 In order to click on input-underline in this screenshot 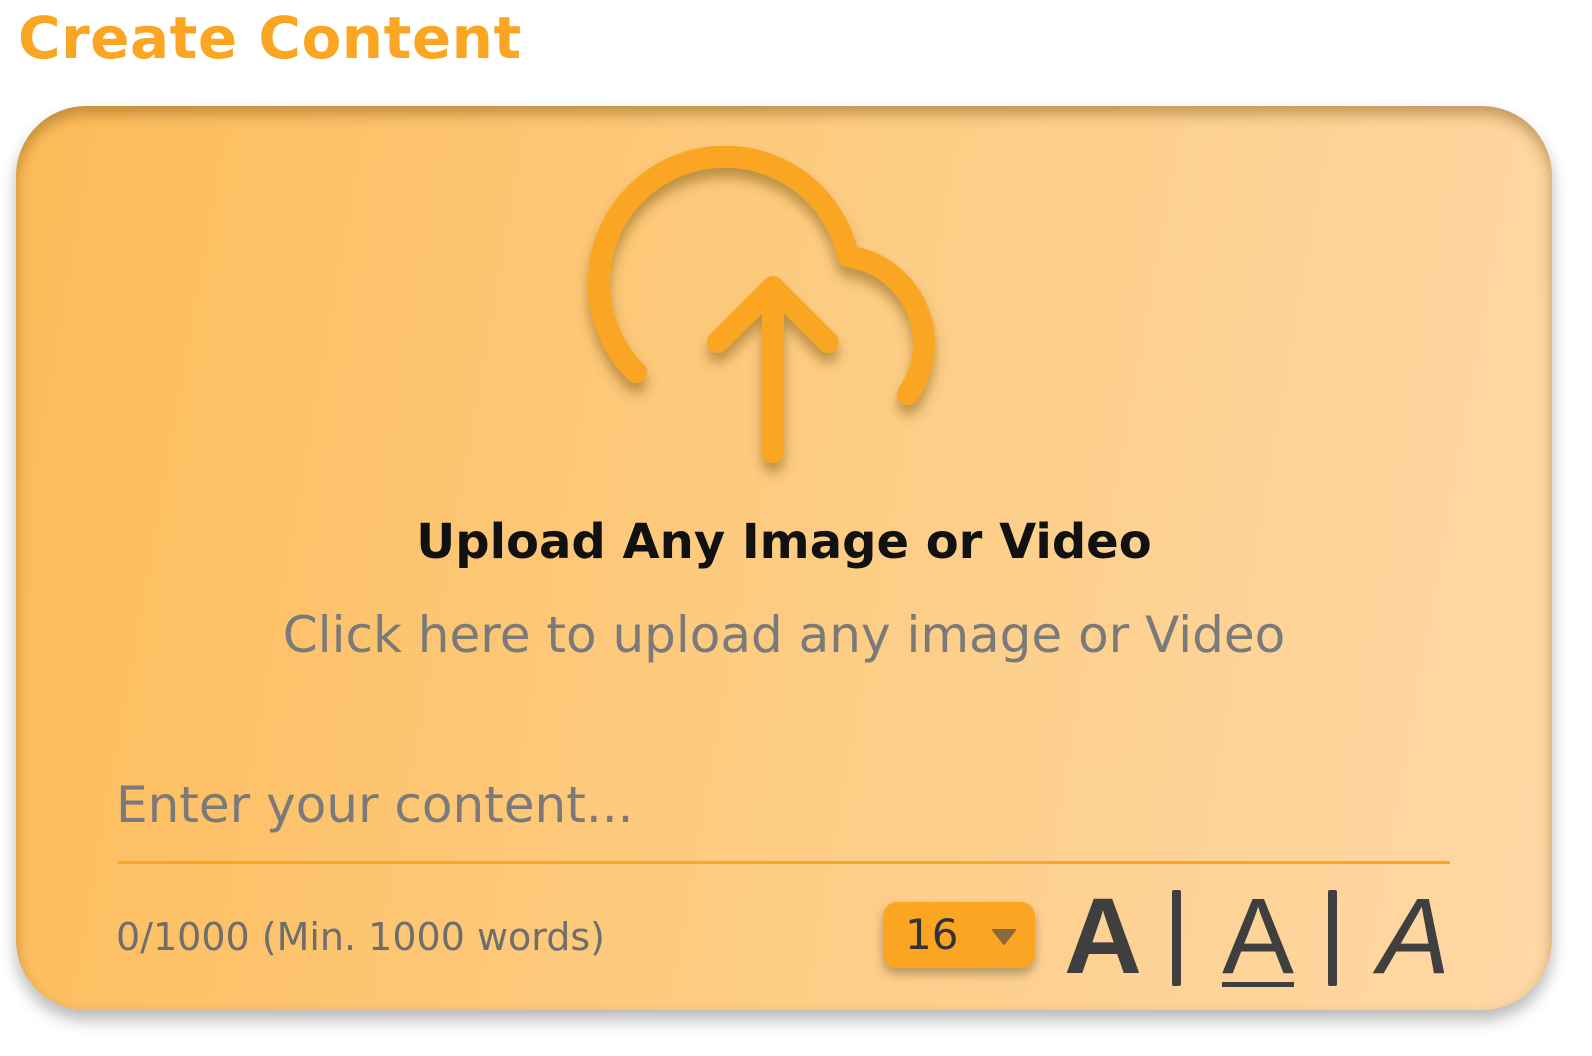, I will do `click(784, 862)`.